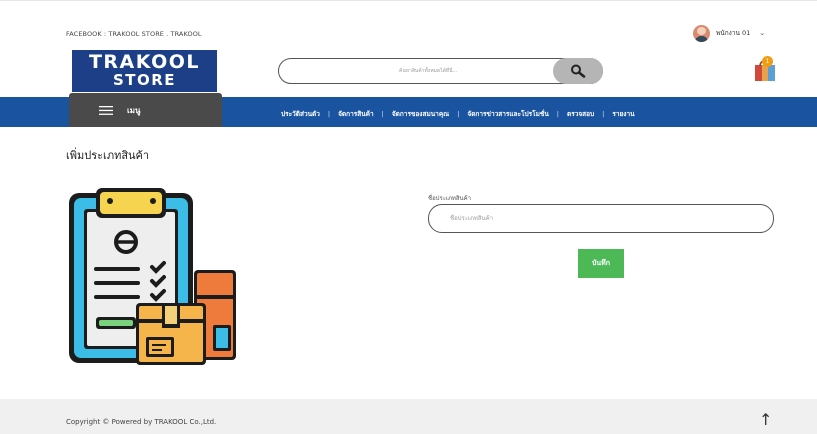 This screenshot has width=817, height=434. I want to click on cart-badge: 1, so click(767, 61).